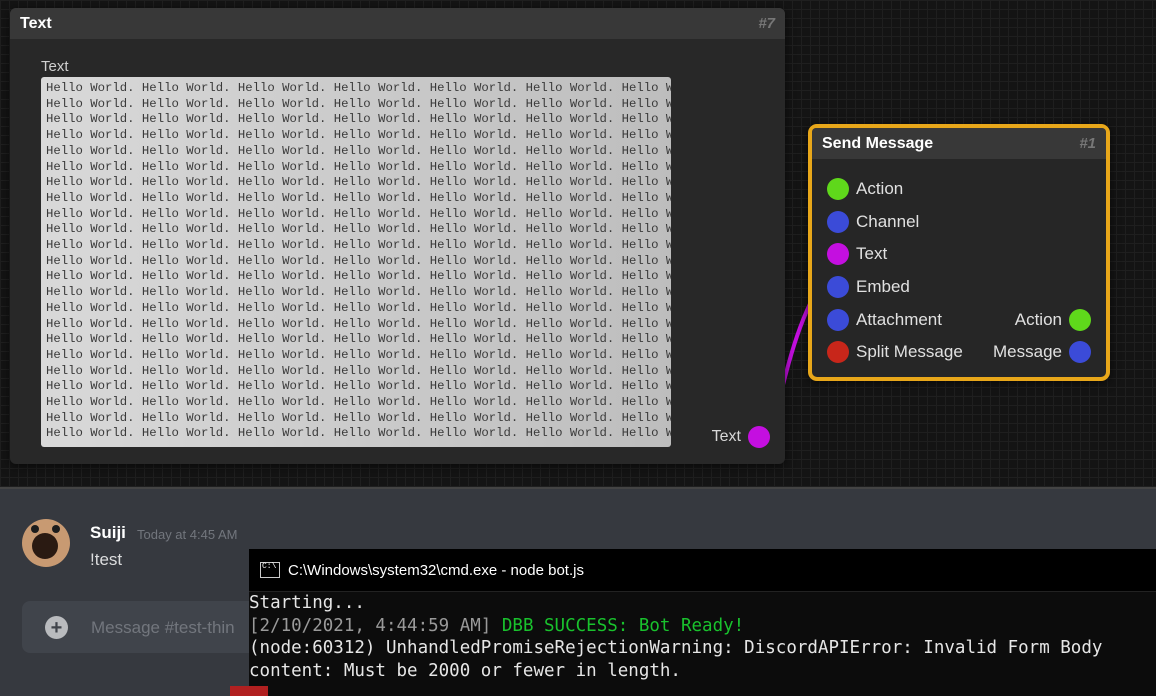 Image resolution: width=1156 pixels, height=696 pixels. What do you see at coordinates (909, 352) in the screenshot?
I see `port-label: Split Message` at bounding box center [909, 352].